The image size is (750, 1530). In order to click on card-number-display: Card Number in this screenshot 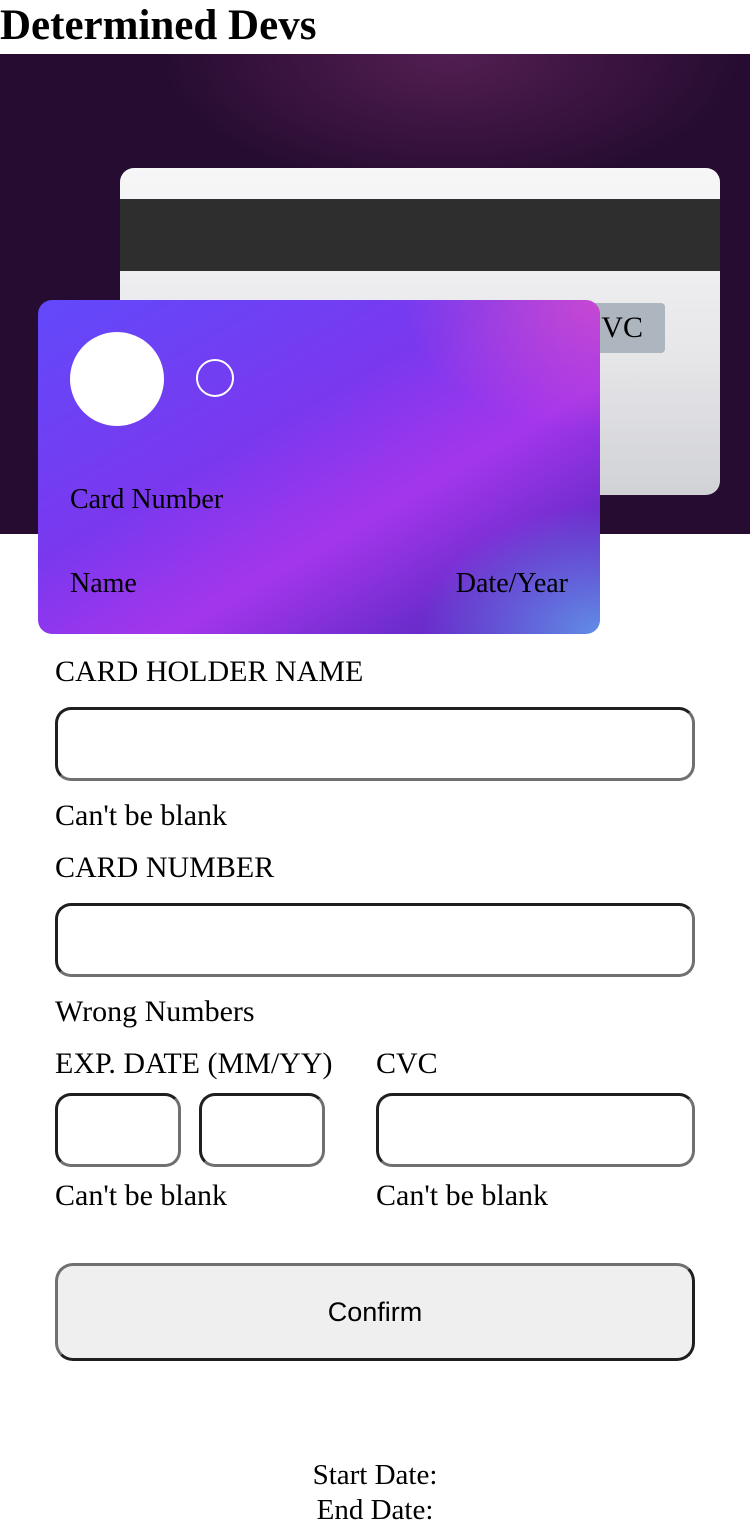, I will do `click(147, 499)`.